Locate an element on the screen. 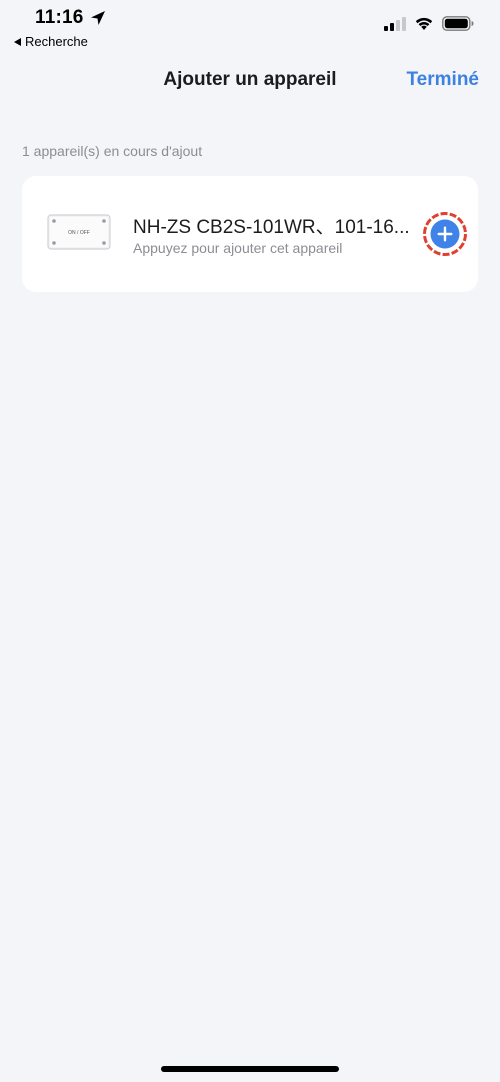 This screenshot has height=1082, width=500. status-bar: 11:16 Recherche is located at coordinates (250, 28).